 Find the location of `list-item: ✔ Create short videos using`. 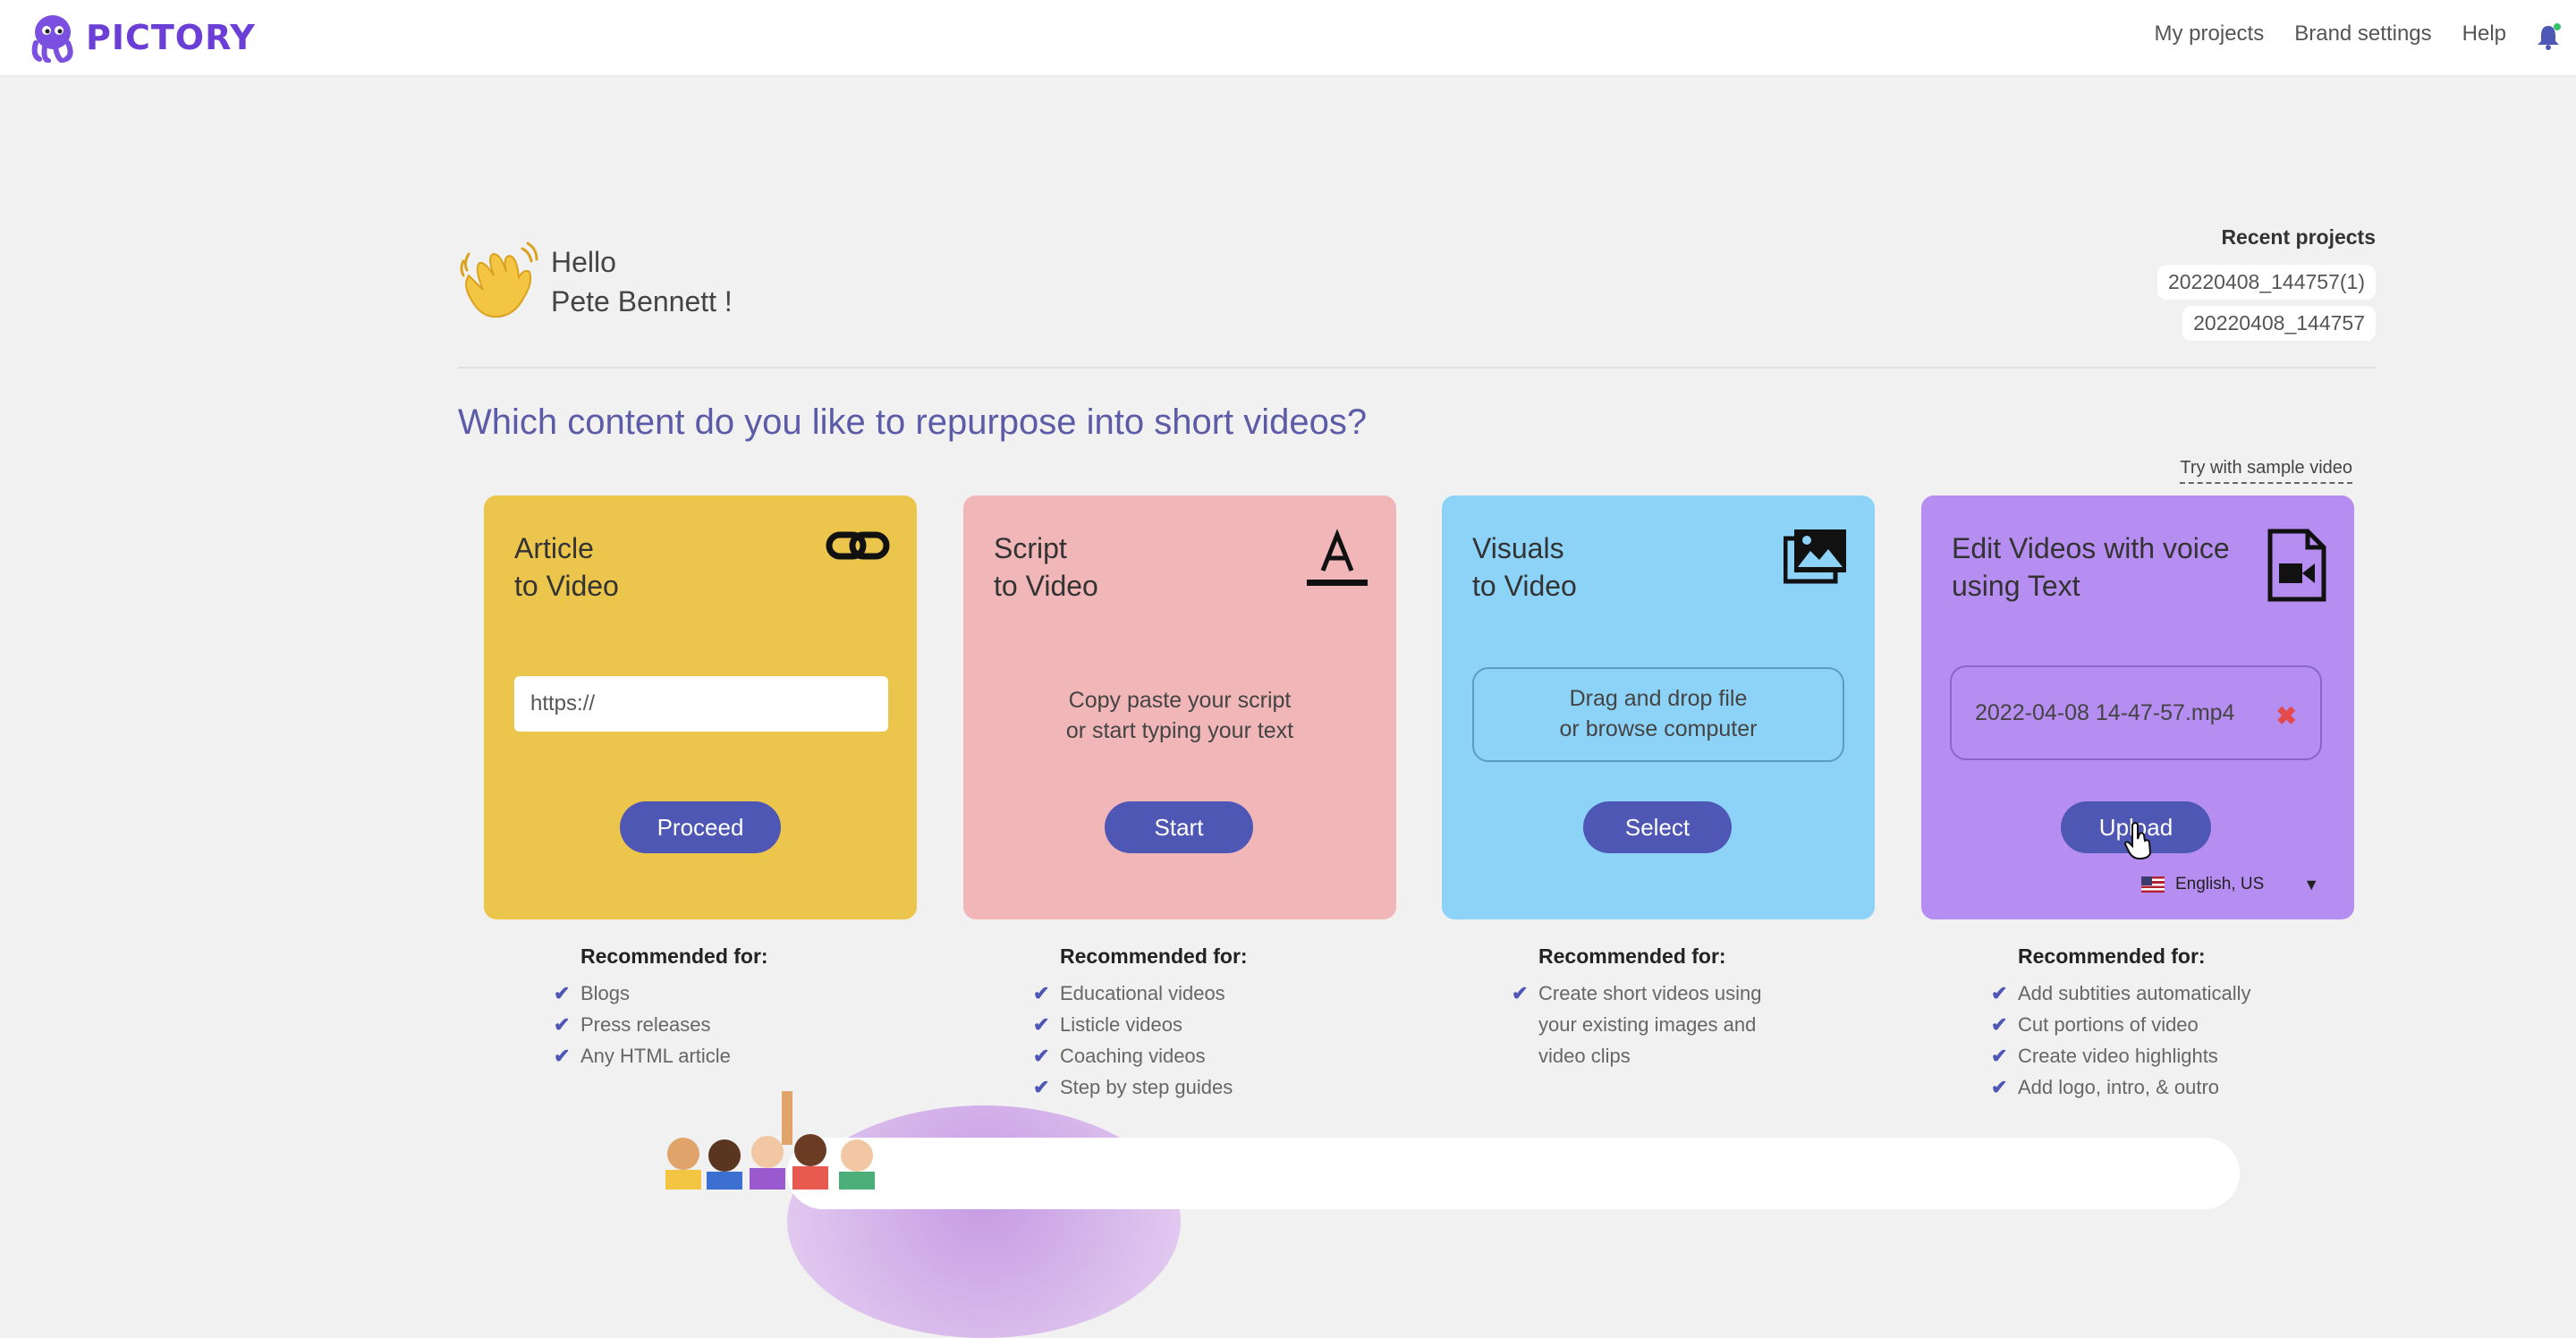

list-item: ✔ Create short videos using is located at coordinates (1693, 993).